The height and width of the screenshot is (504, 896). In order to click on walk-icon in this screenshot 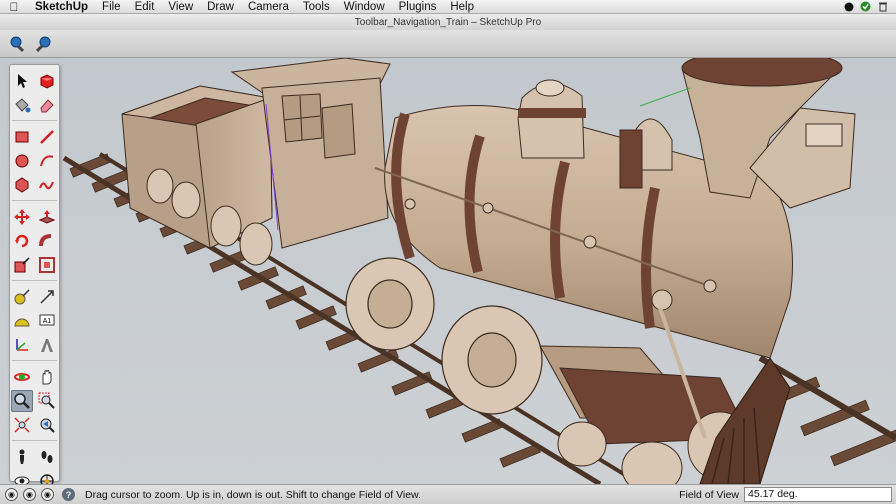, I will do `click(47, 457)`.